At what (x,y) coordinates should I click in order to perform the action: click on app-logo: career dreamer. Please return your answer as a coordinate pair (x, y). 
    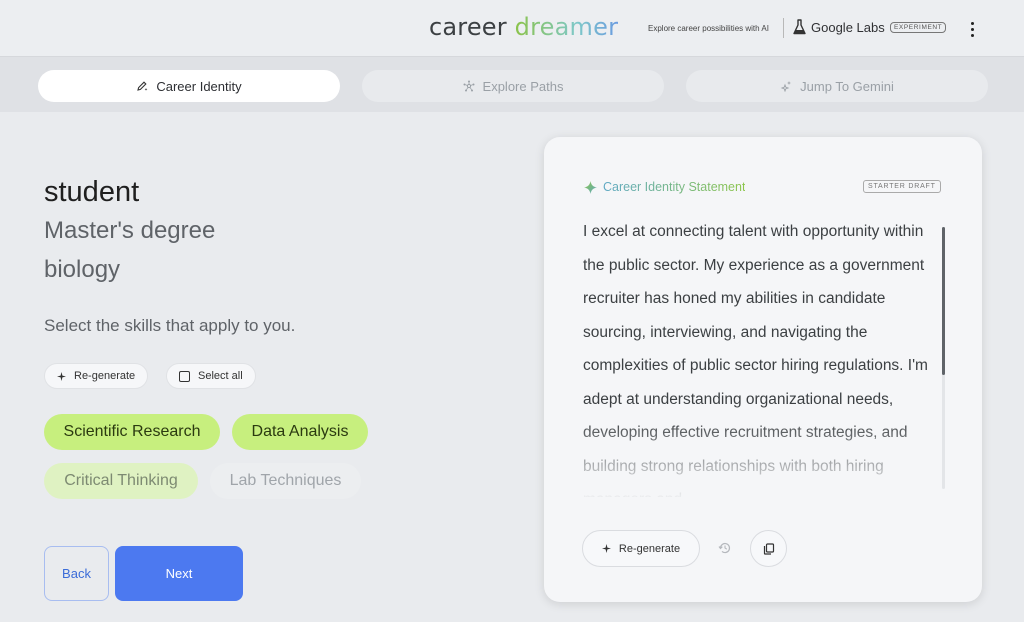
    Looking at the image, I should click on (523, 27).